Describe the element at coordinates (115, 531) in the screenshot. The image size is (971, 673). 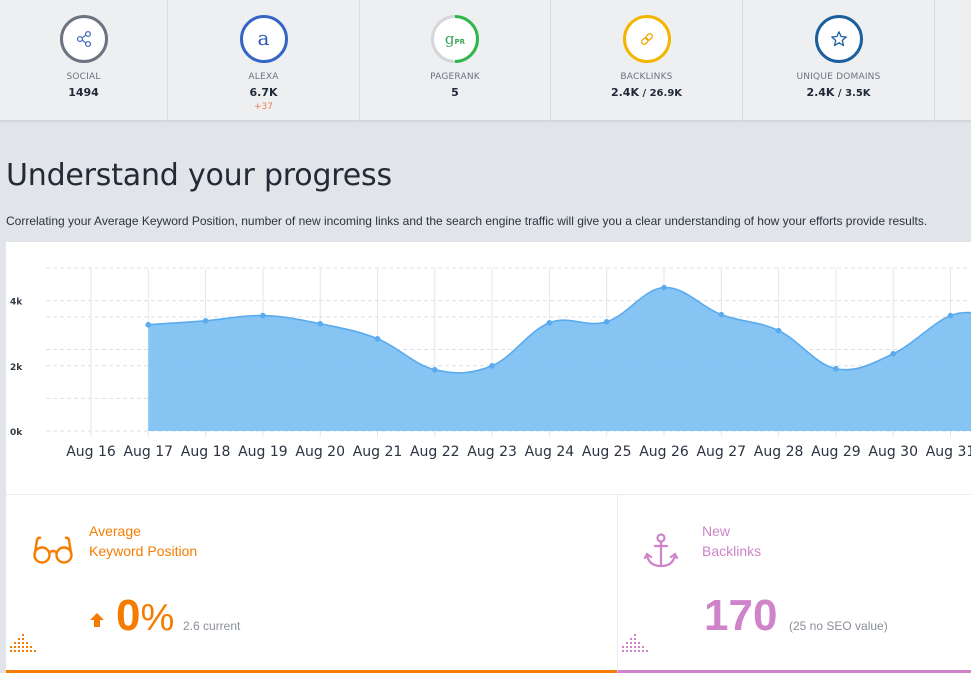
I see `title-line-1: Average` at that location.